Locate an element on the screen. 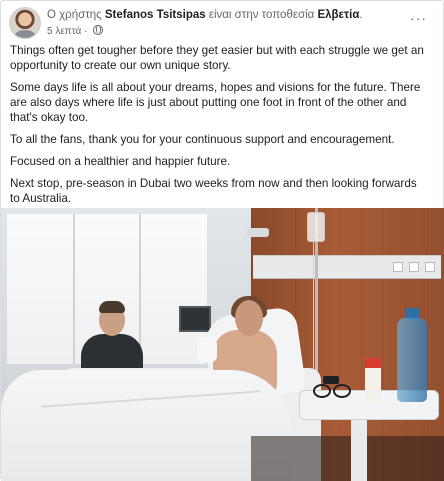 Image resolution: width=444 pixels, height=481 pixels. photo-patient-head is located at coordinates (249, 318).